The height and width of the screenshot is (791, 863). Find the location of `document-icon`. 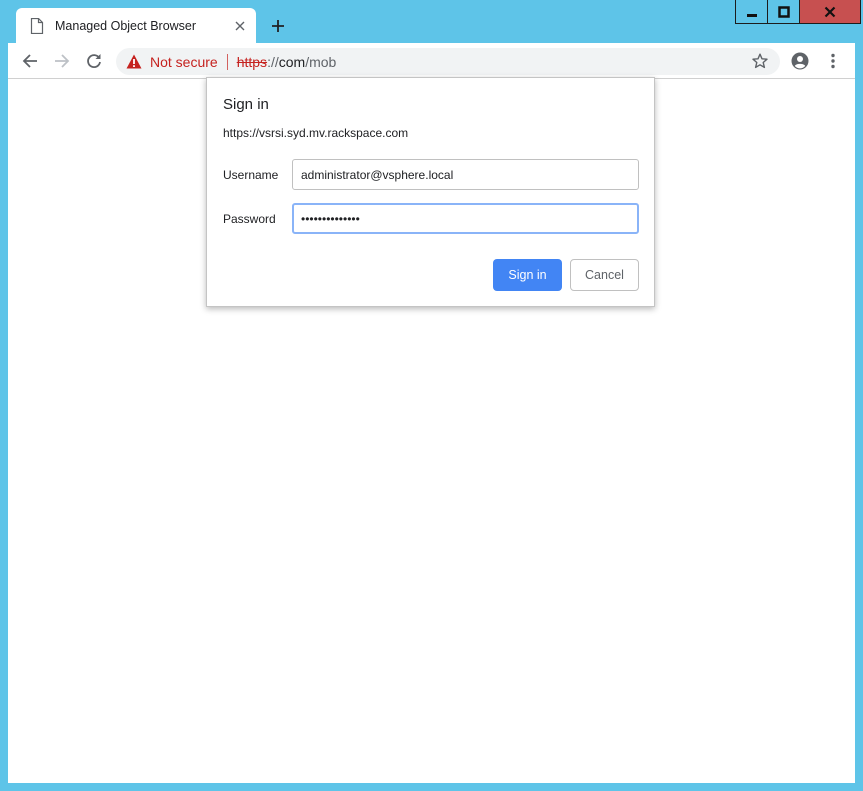

document-icon is located at coordinates (37, 25).